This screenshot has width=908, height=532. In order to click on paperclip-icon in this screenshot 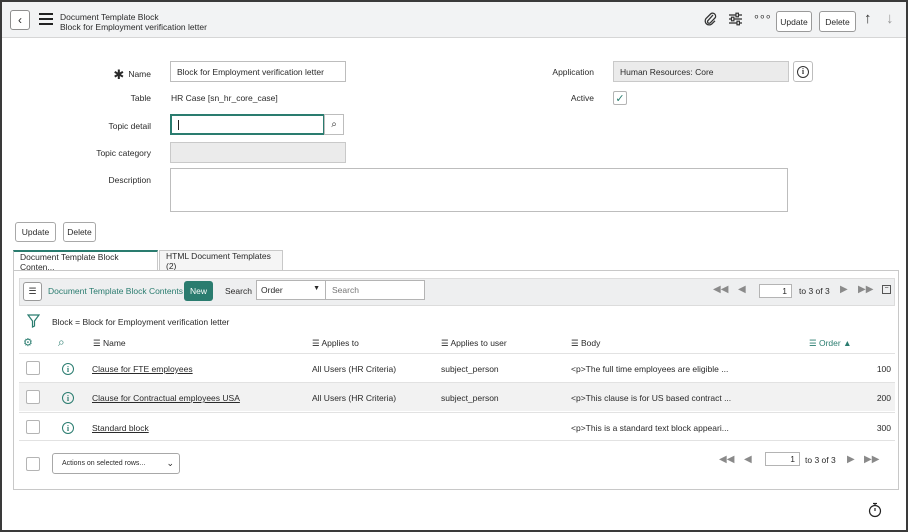, I will do `click(710, 20)`.